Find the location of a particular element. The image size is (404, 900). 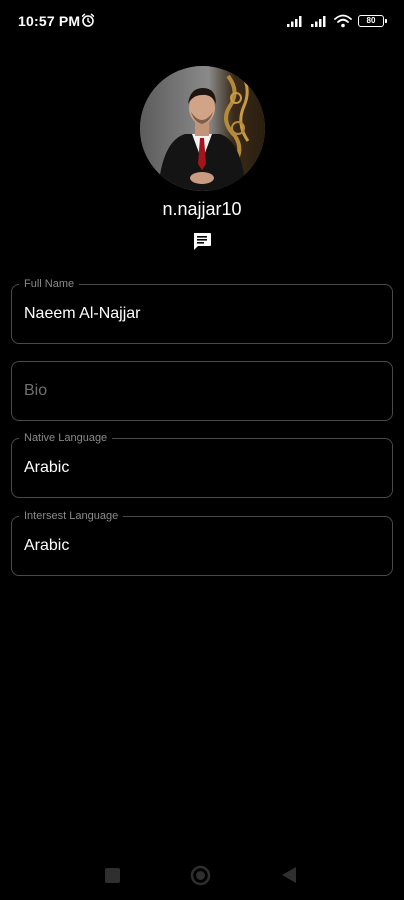

alarm-icon is located at coordinates (88, 20).